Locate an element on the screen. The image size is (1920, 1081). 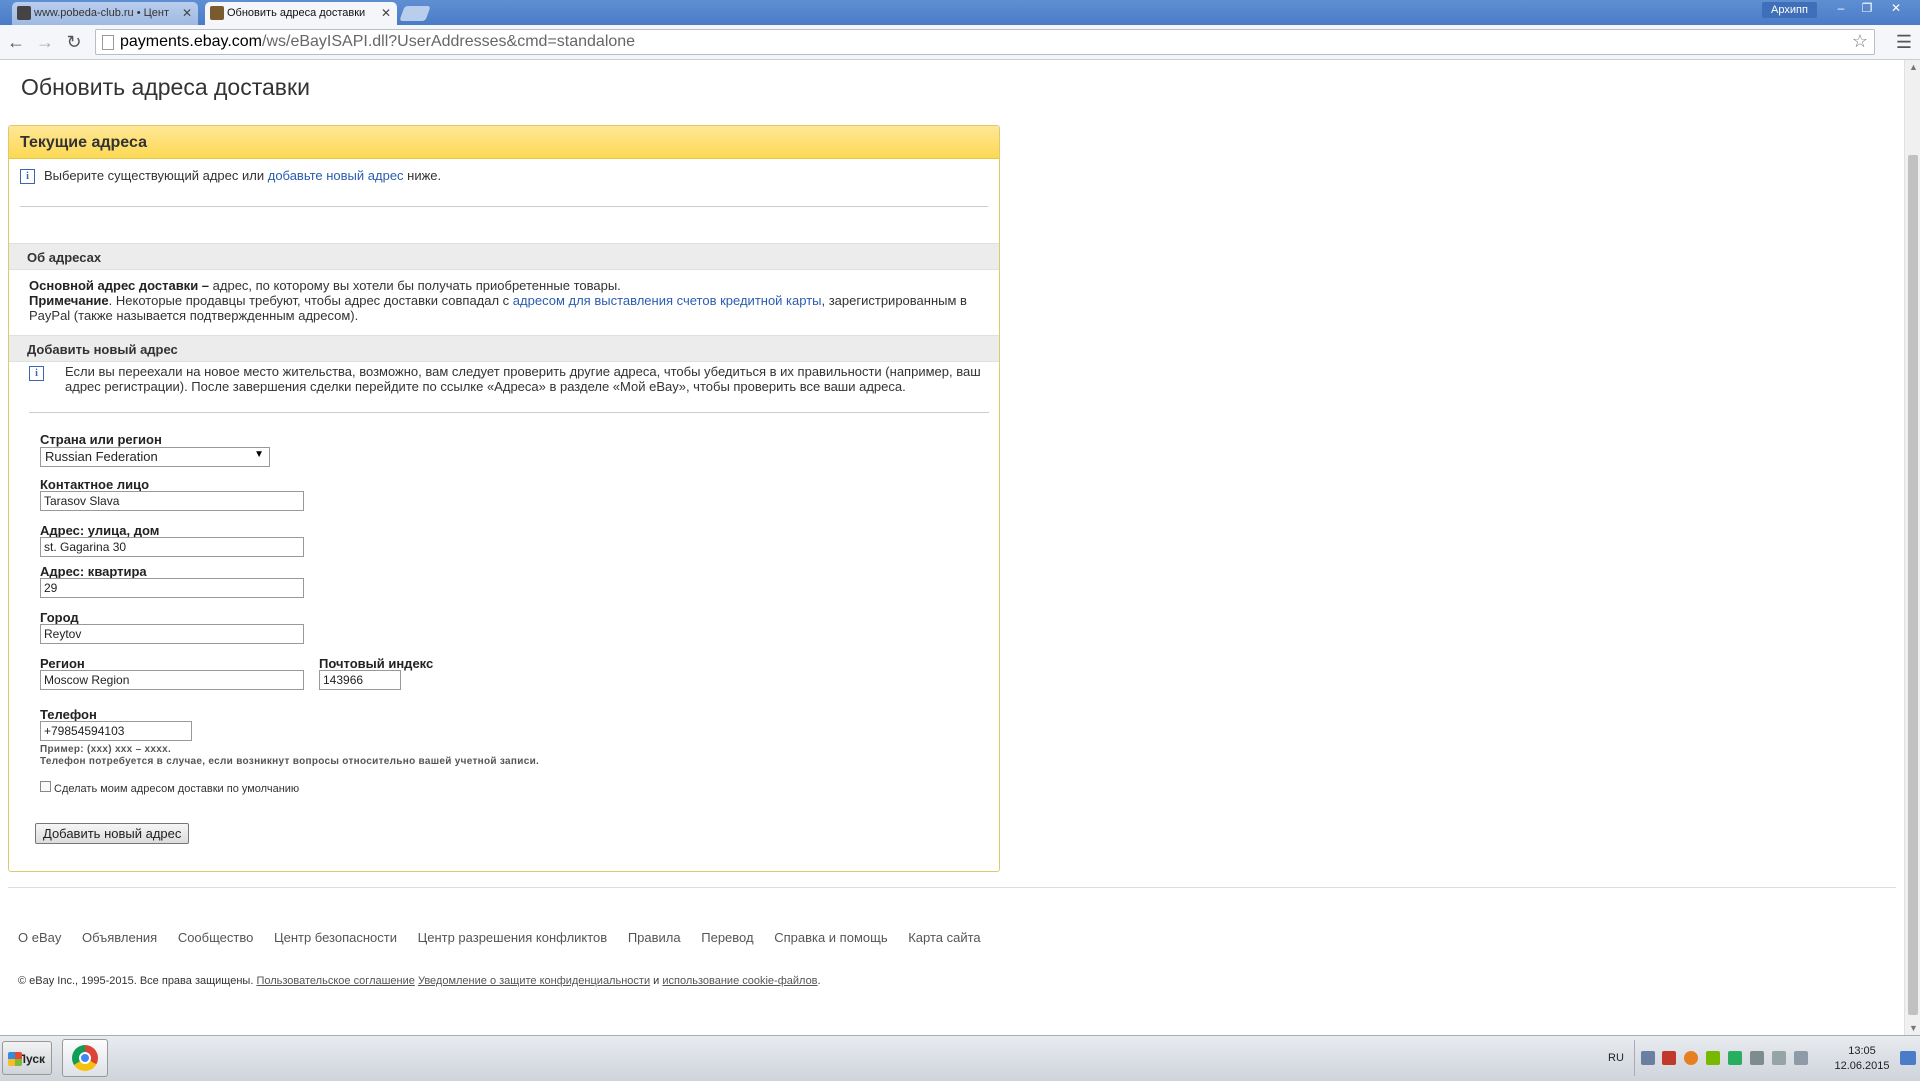
new-tab-button is located at coordinates (415, 13).